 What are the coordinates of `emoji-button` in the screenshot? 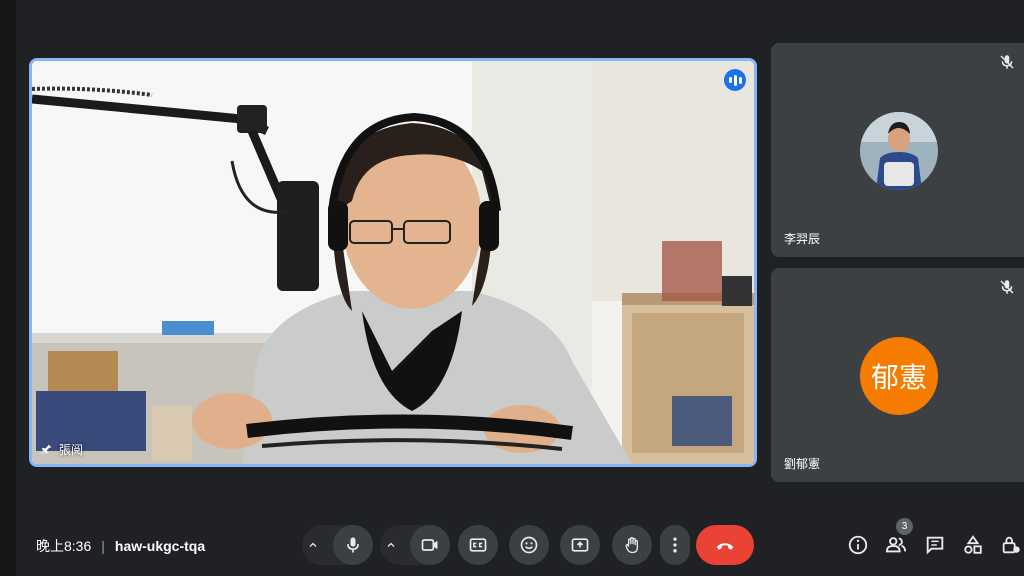 It's located at (529, 545).